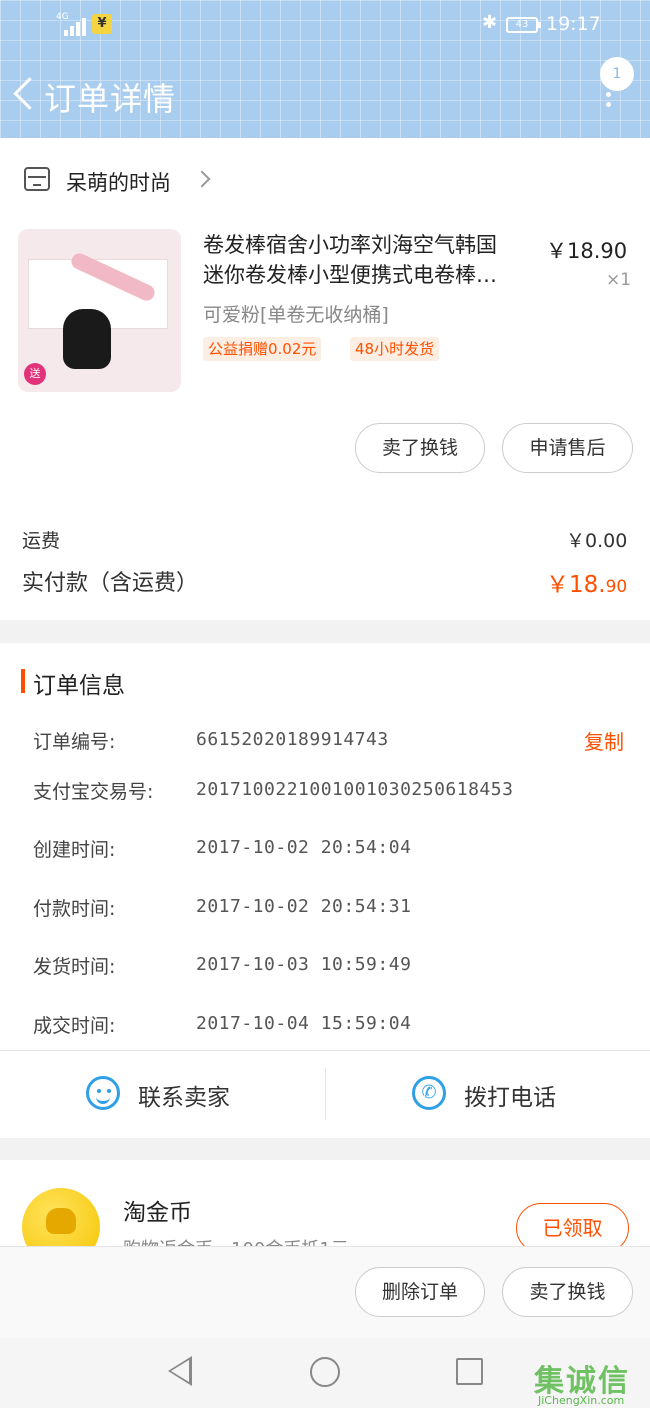 The width and height of the screenshot is (650, 1408). I want to click on section-accent-bar, so click(23, 681).